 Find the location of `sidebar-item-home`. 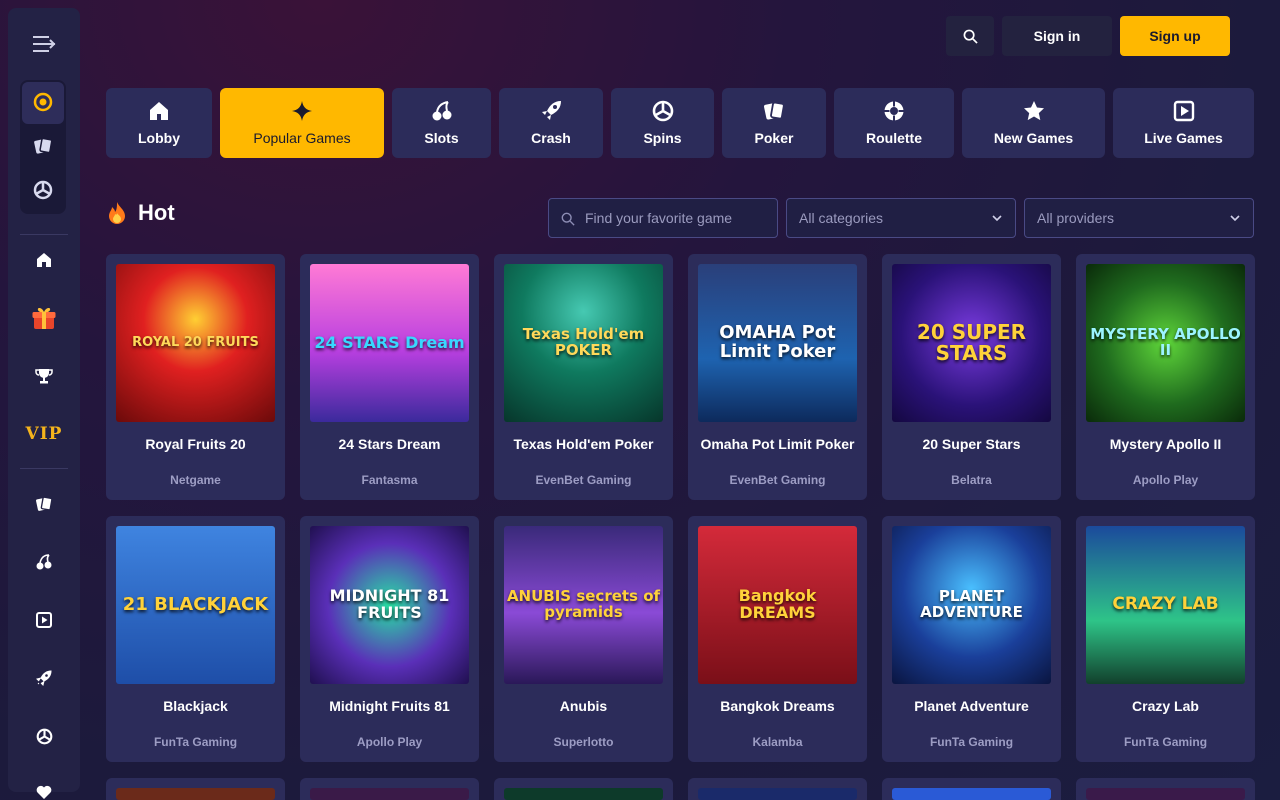

sidebar-item-home is located at coordinates (44, 260).